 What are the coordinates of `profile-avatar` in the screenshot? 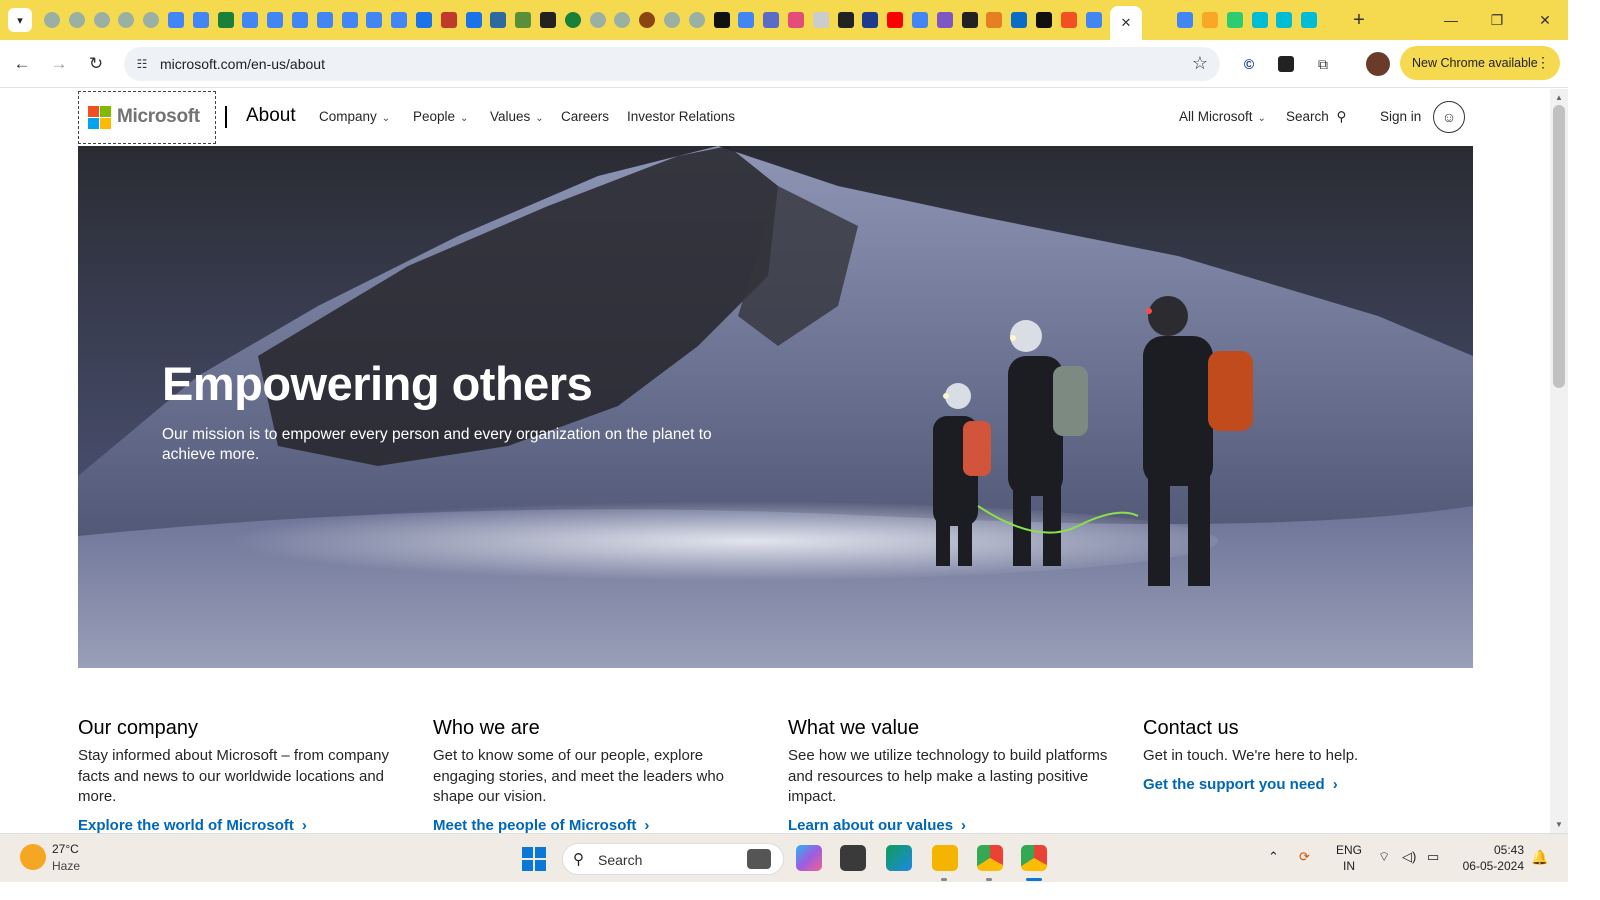 It's located at (1378, 64).